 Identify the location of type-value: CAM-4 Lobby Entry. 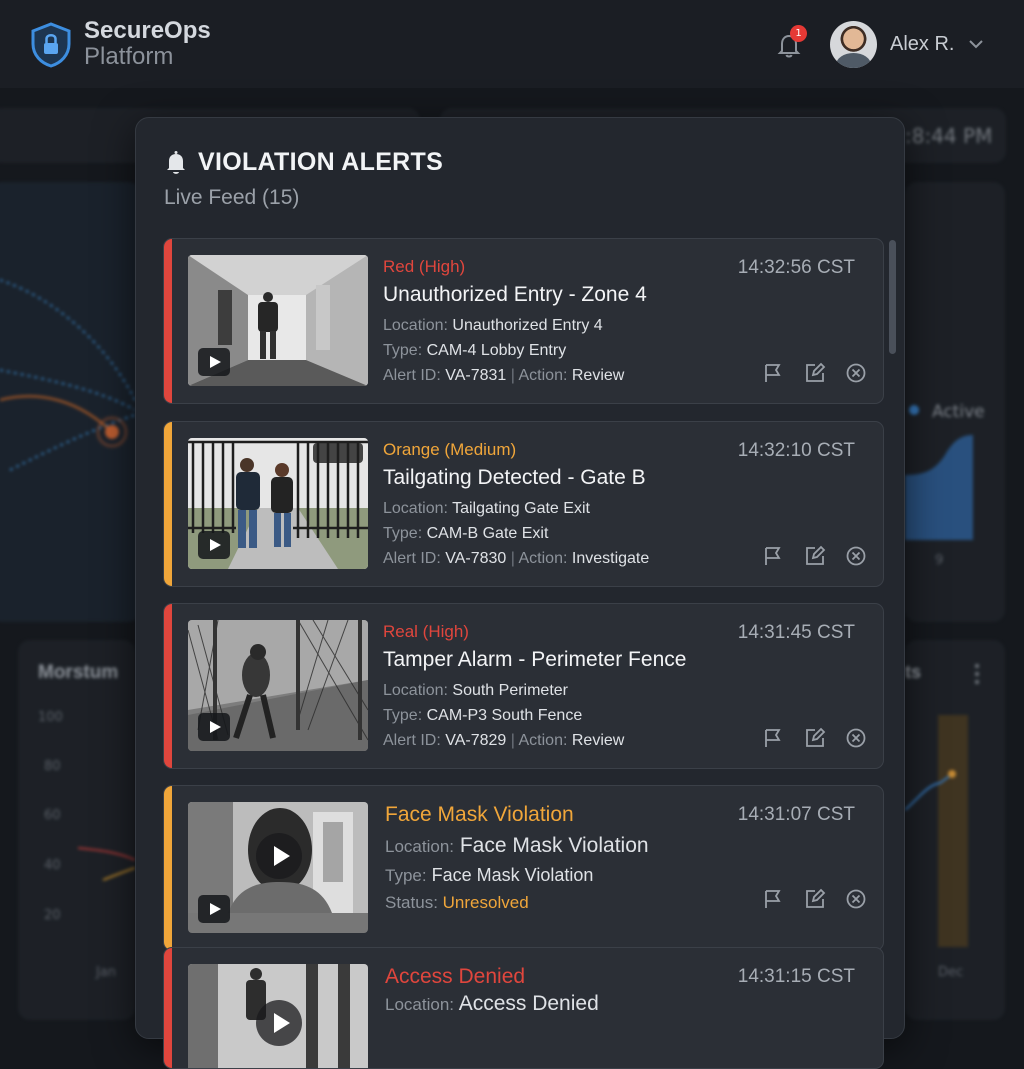
(496, 350).